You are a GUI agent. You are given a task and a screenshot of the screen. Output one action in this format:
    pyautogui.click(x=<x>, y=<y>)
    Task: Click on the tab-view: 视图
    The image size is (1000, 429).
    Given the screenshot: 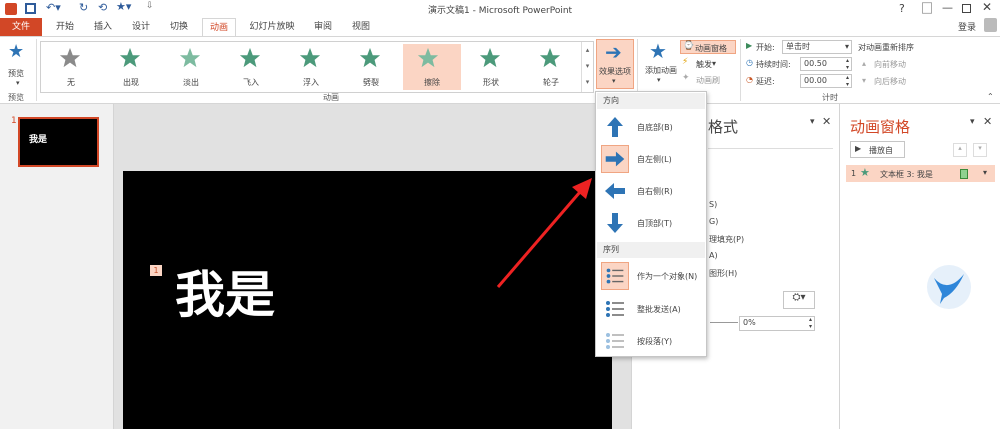 What is the action you would take?
    pyautogui.click(x=361, y=27)
    